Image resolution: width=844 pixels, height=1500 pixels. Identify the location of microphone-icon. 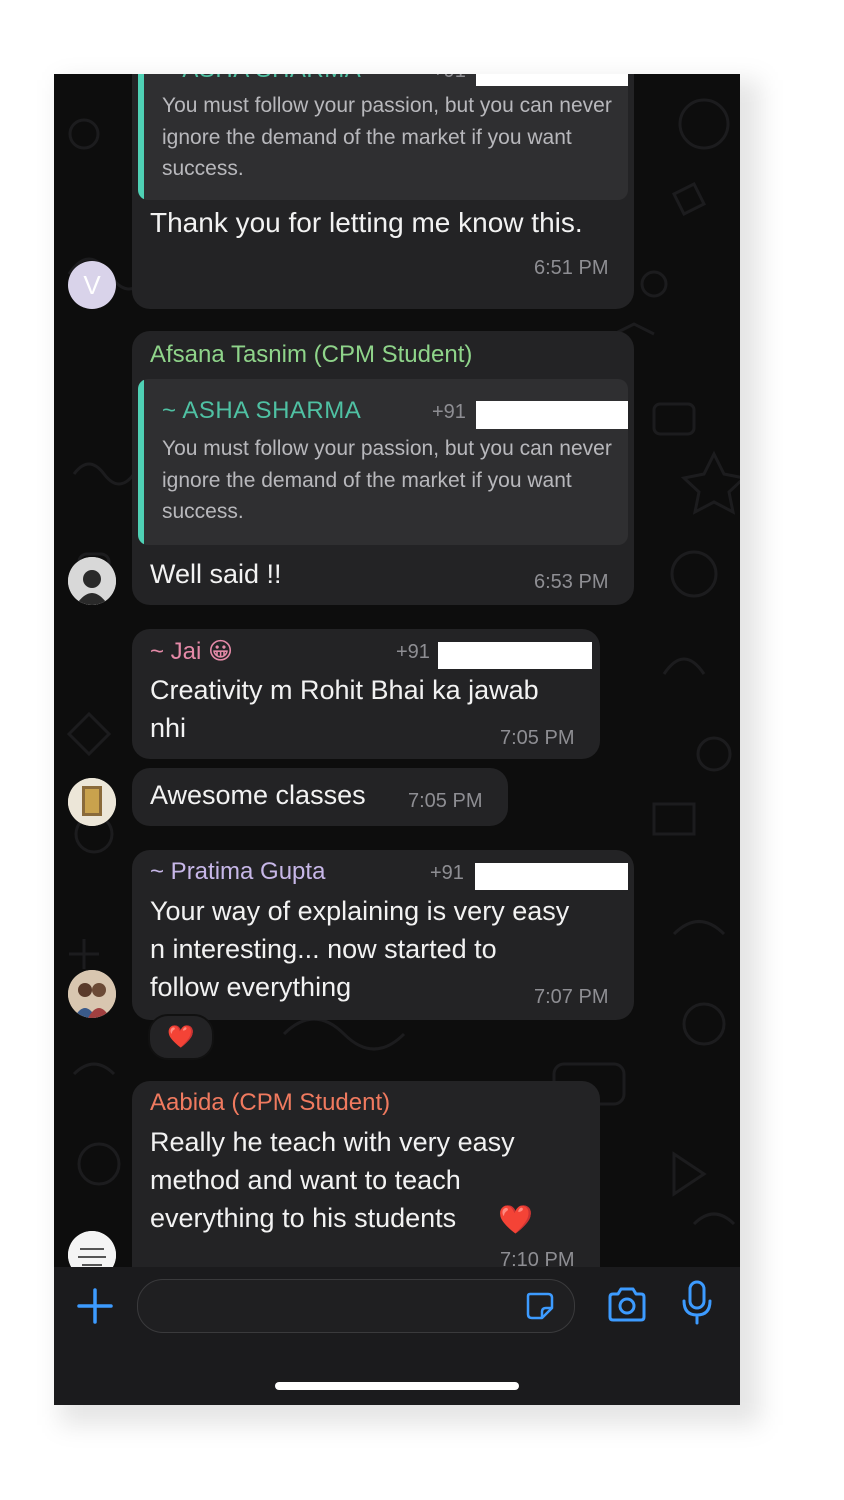
(697, 1303).